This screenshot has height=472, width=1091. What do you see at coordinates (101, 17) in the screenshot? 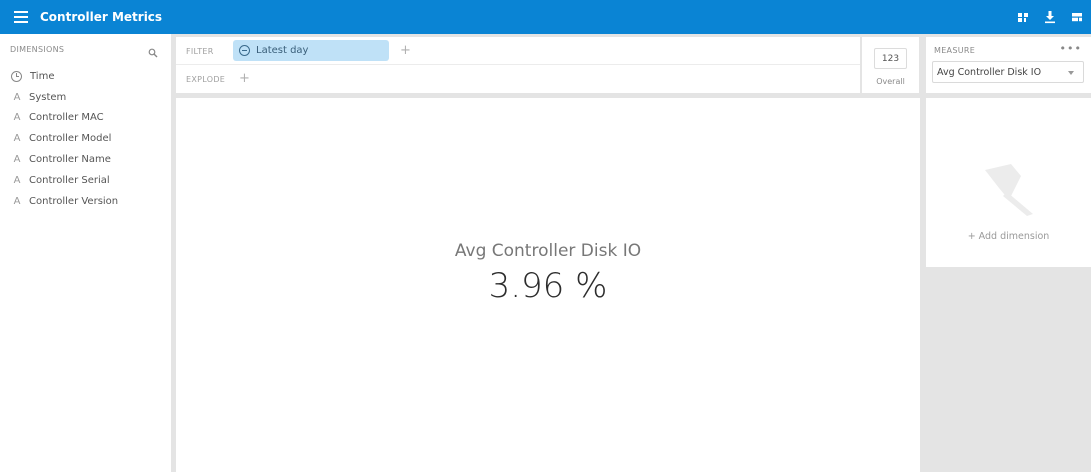
I see `app-title: Controller Metrics` at bounding box center [101, 17].